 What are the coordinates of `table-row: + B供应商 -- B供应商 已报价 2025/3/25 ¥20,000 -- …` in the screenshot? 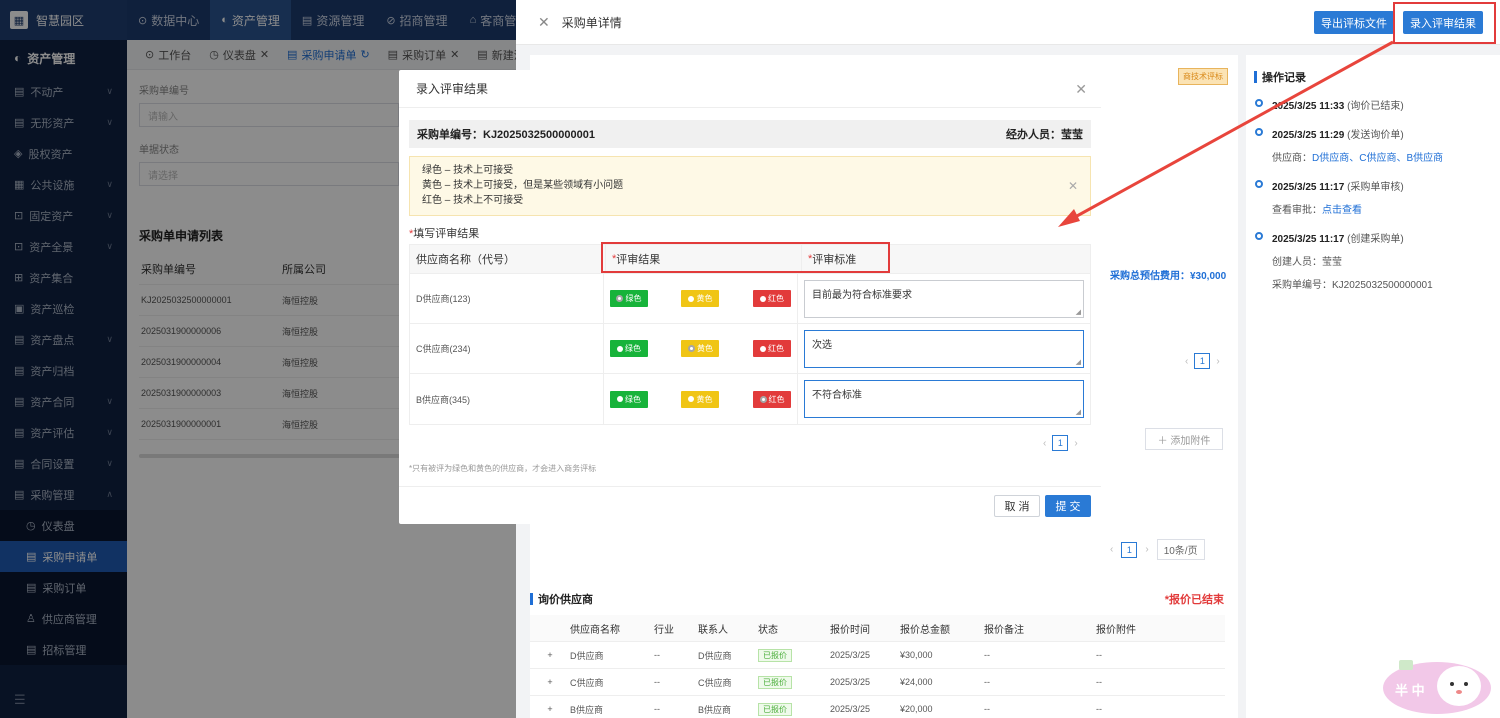 It's located at (877, 707).